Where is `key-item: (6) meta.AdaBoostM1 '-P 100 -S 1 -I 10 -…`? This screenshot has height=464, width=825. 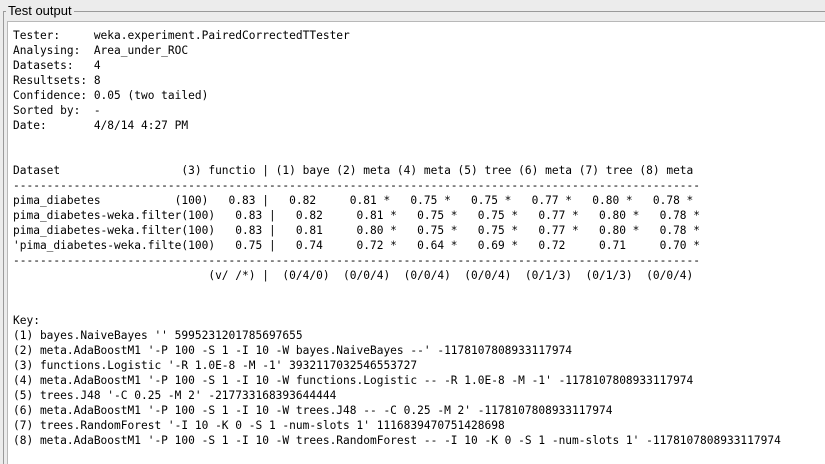
key-item: (6) meta.AdaBoostM1 '-P 100 -S 1 -I 10 -… is located at coordinates (313, 410).